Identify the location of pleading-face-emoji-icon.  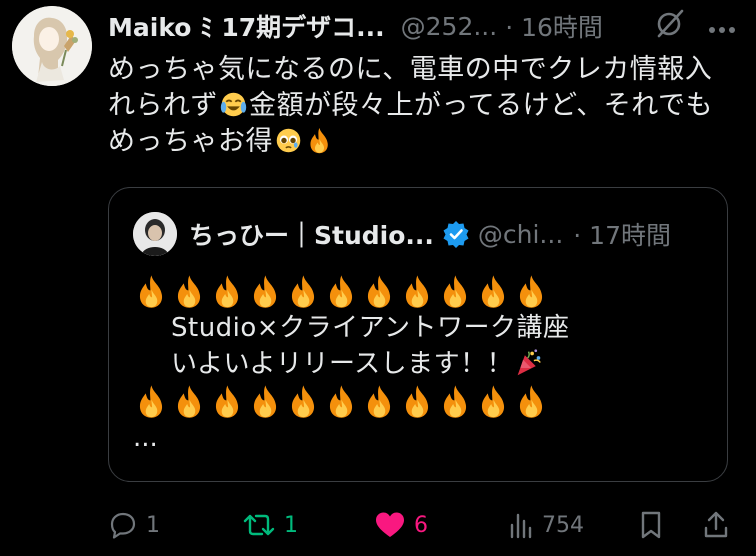
(288, 140).